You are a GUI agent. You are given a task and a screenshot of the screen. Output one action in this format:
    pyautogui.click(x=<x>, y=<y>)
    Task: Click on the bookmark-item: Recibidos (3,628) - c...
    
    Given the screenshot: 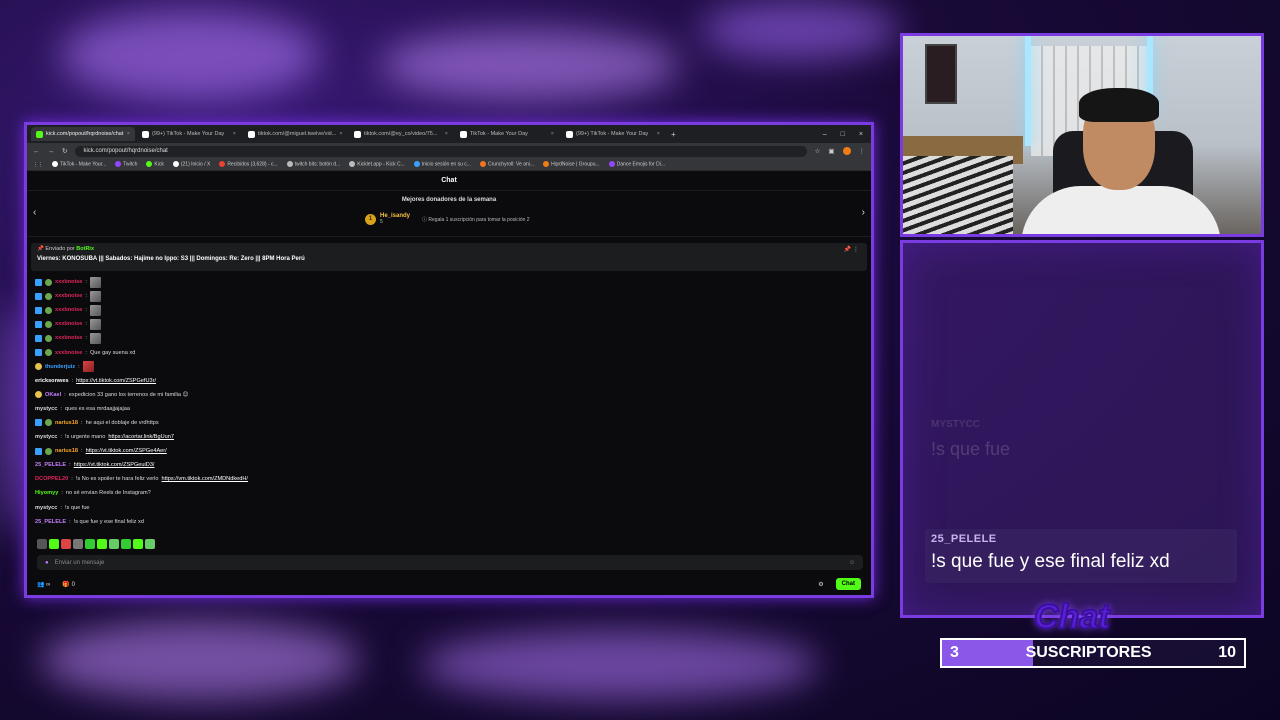 What is the action you would take?
    pyautogui.click(x=248, y=164)
    